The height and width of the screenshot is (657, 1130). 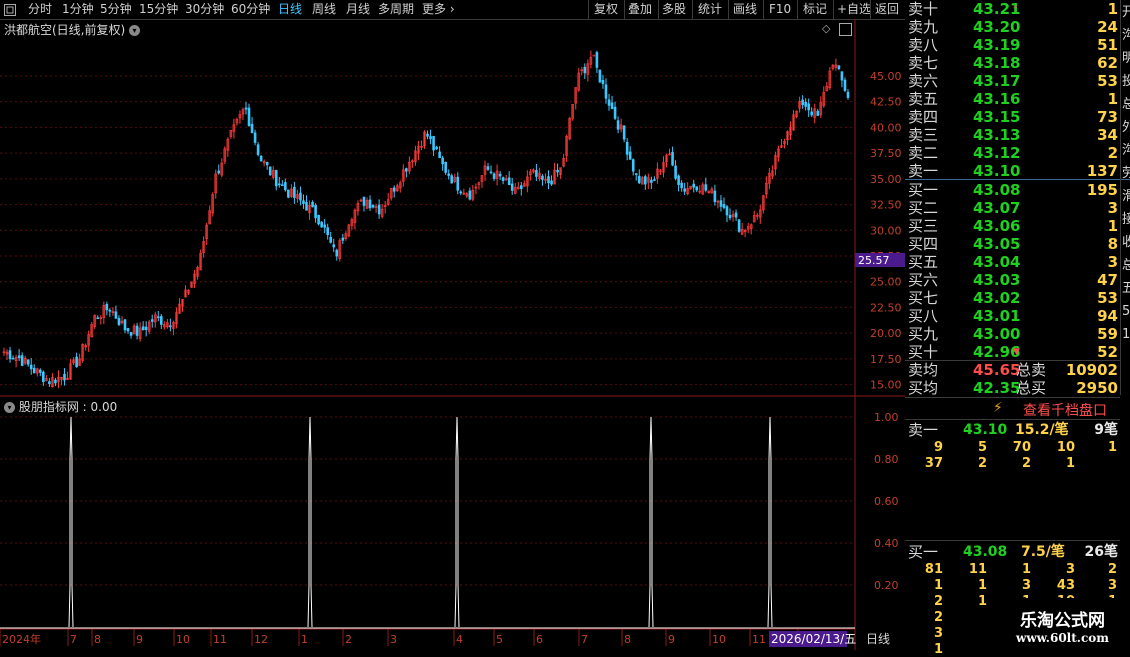 What do you see at coordinates (1107, 352) in the screenshot?
I see `bid-level-volume: 52` at bounding box center [1107, 352].